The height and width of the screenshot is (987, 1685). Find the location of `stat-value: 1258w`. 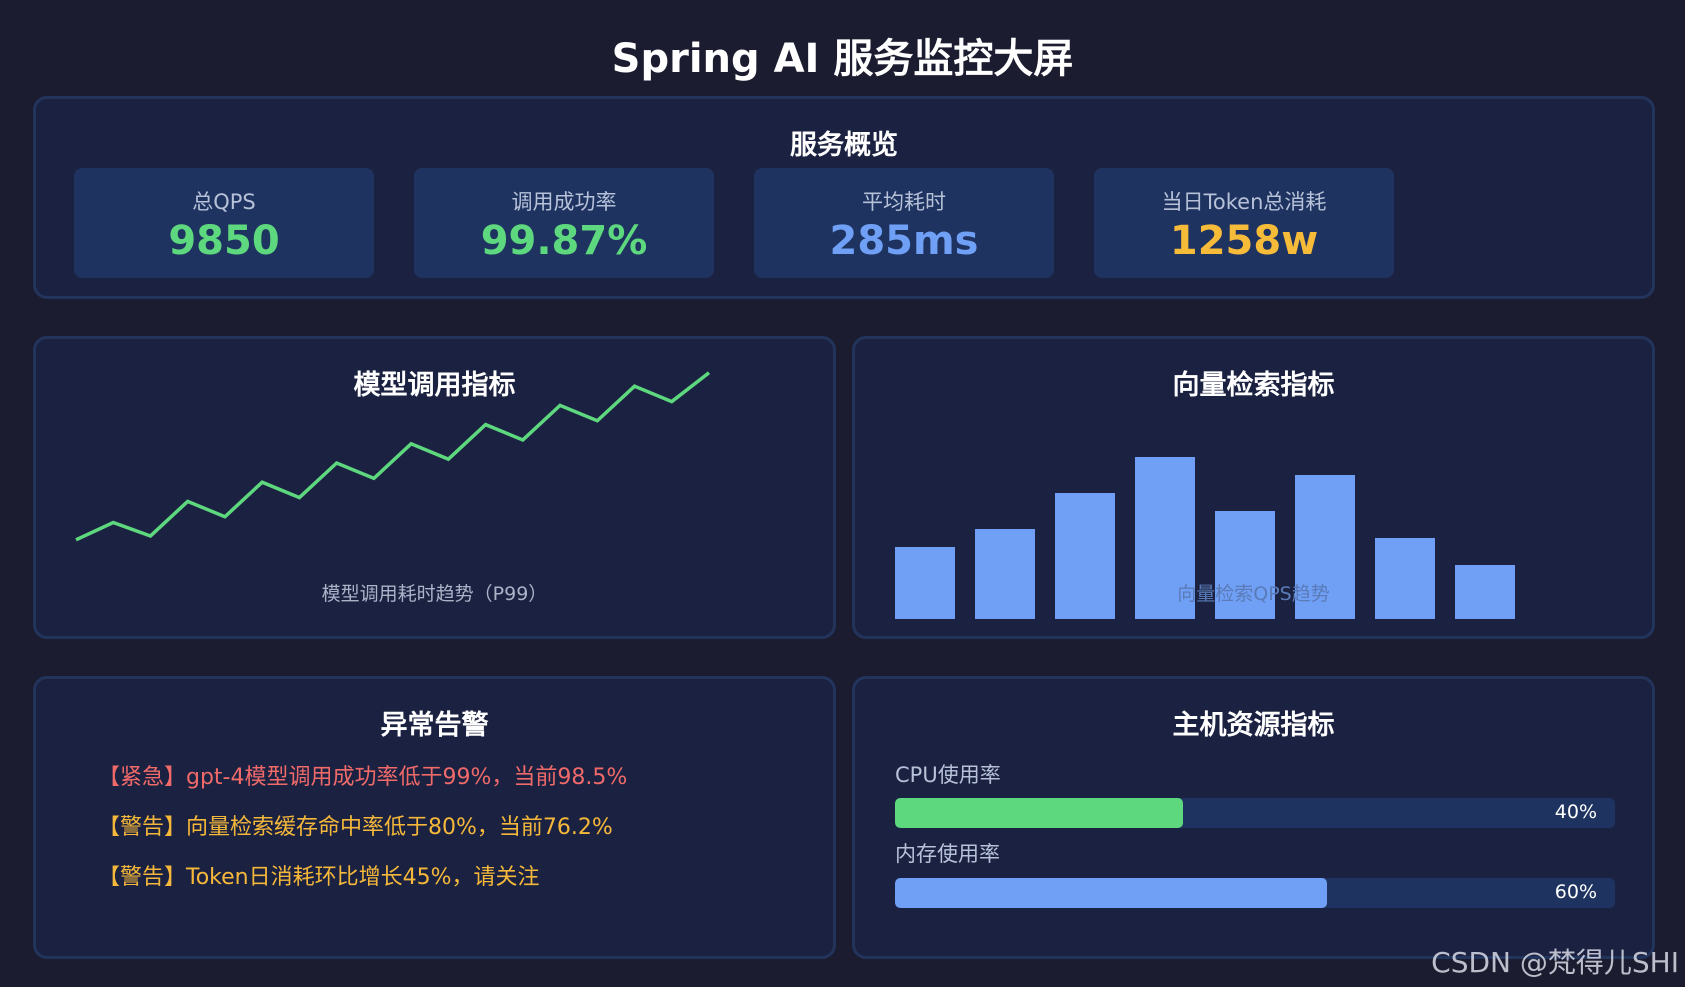

stat-value: 1258w is located at coordinates (1244, 241).